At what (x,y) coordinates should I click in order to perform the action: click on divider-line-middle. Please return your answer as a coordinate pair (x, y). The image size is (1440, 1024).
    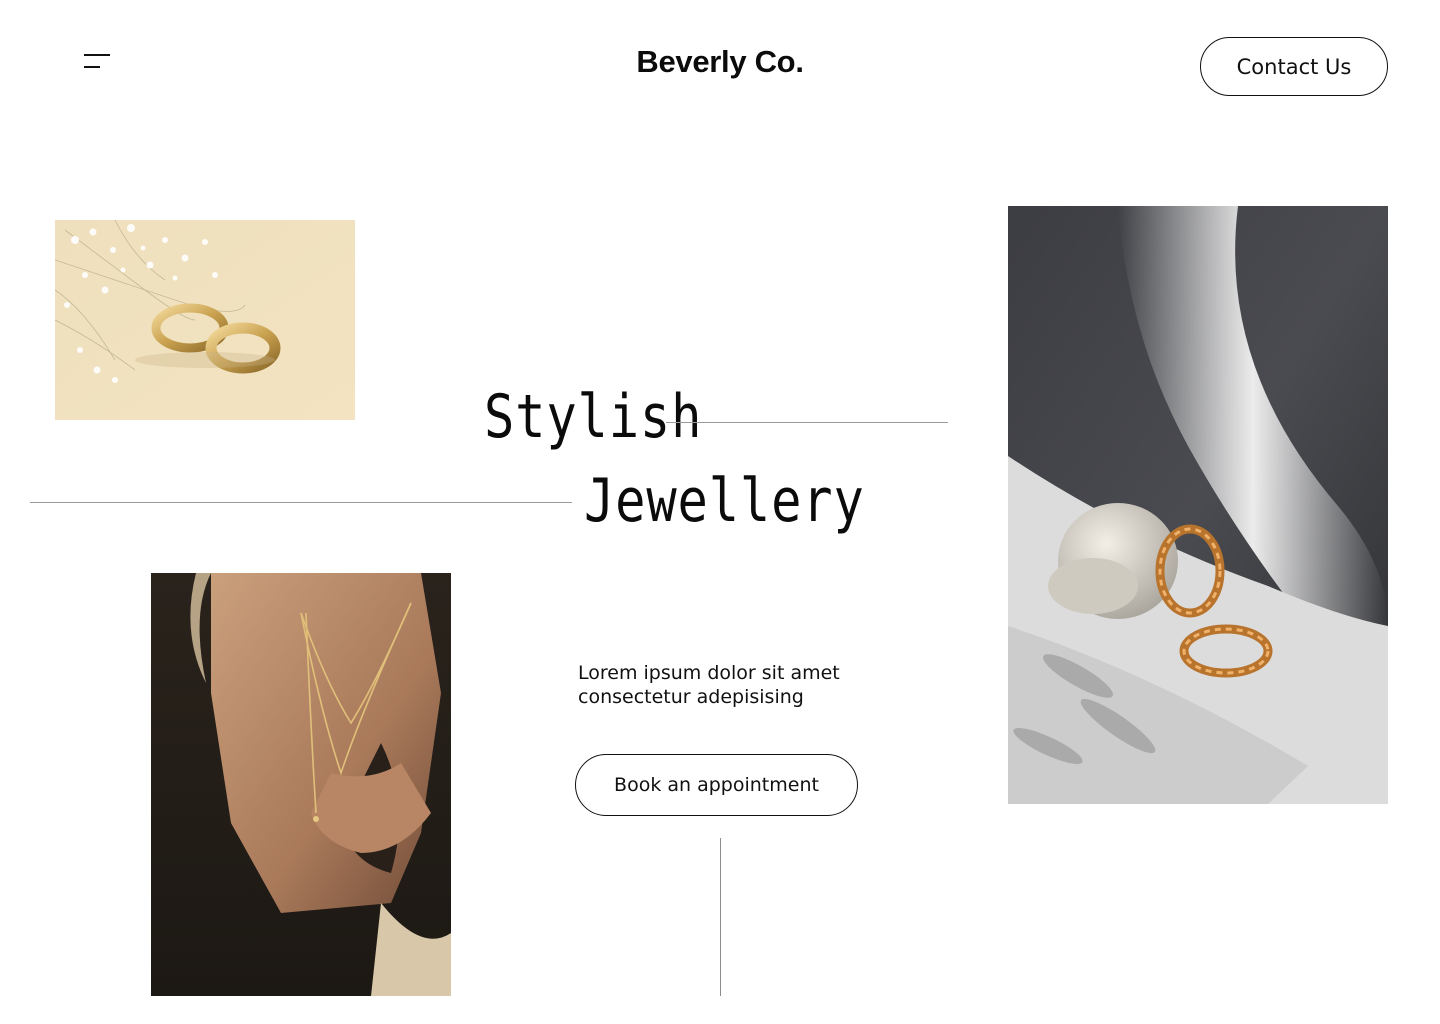
    Looking at the image, I should click on (301, 502).